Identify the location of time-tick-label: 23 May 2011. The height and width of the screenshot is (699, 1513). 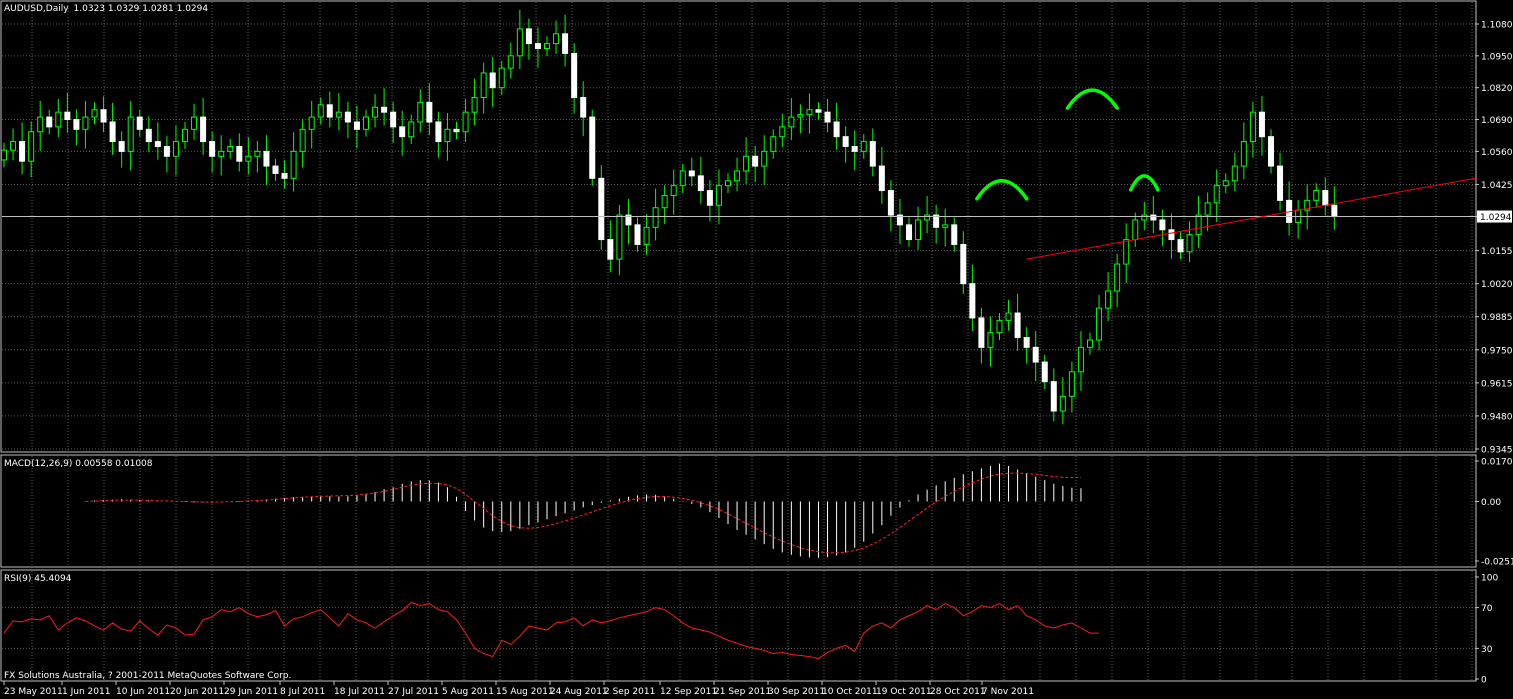
(33, 692).